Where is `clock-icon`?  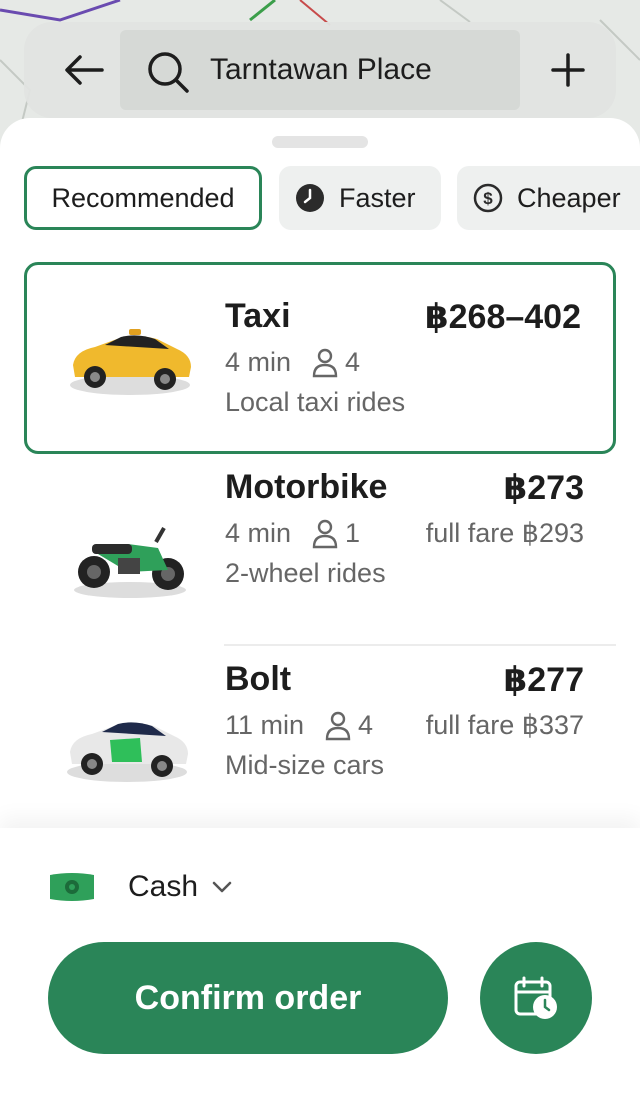 clock-icon is located at coordinates (310, 198).